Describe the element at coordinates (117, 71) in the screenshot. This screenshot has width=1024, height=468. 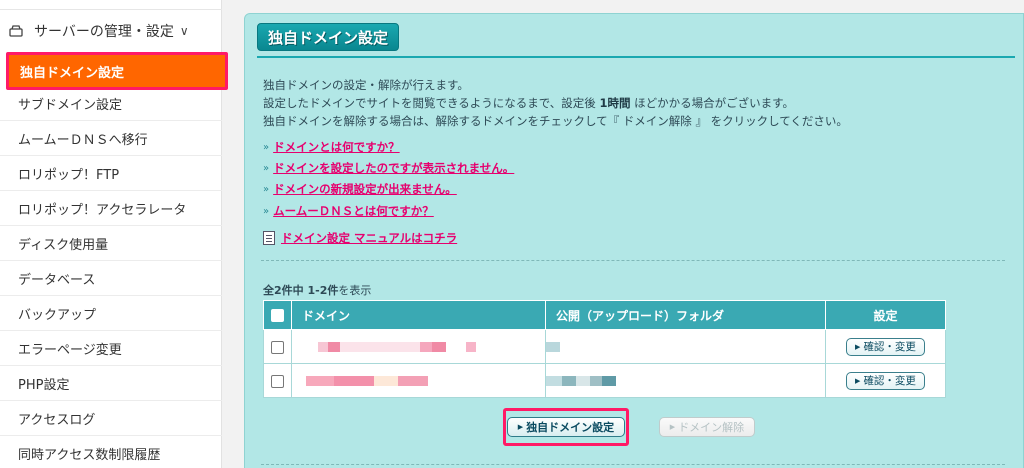
I see `sidebar-item-custom-domain: 独自ドメイン設定` at that location.